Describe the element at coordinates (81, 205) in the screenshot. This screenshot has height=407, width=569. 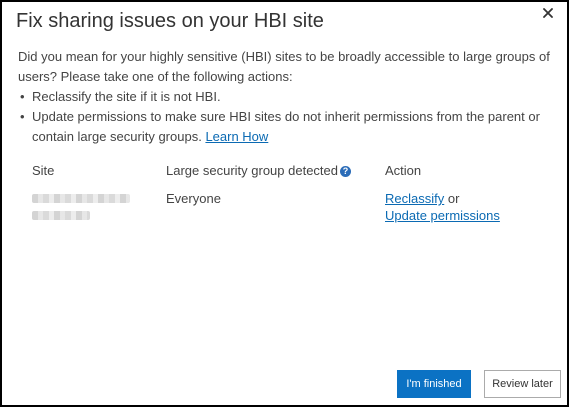
I see `site-cell-redacted` at that location.